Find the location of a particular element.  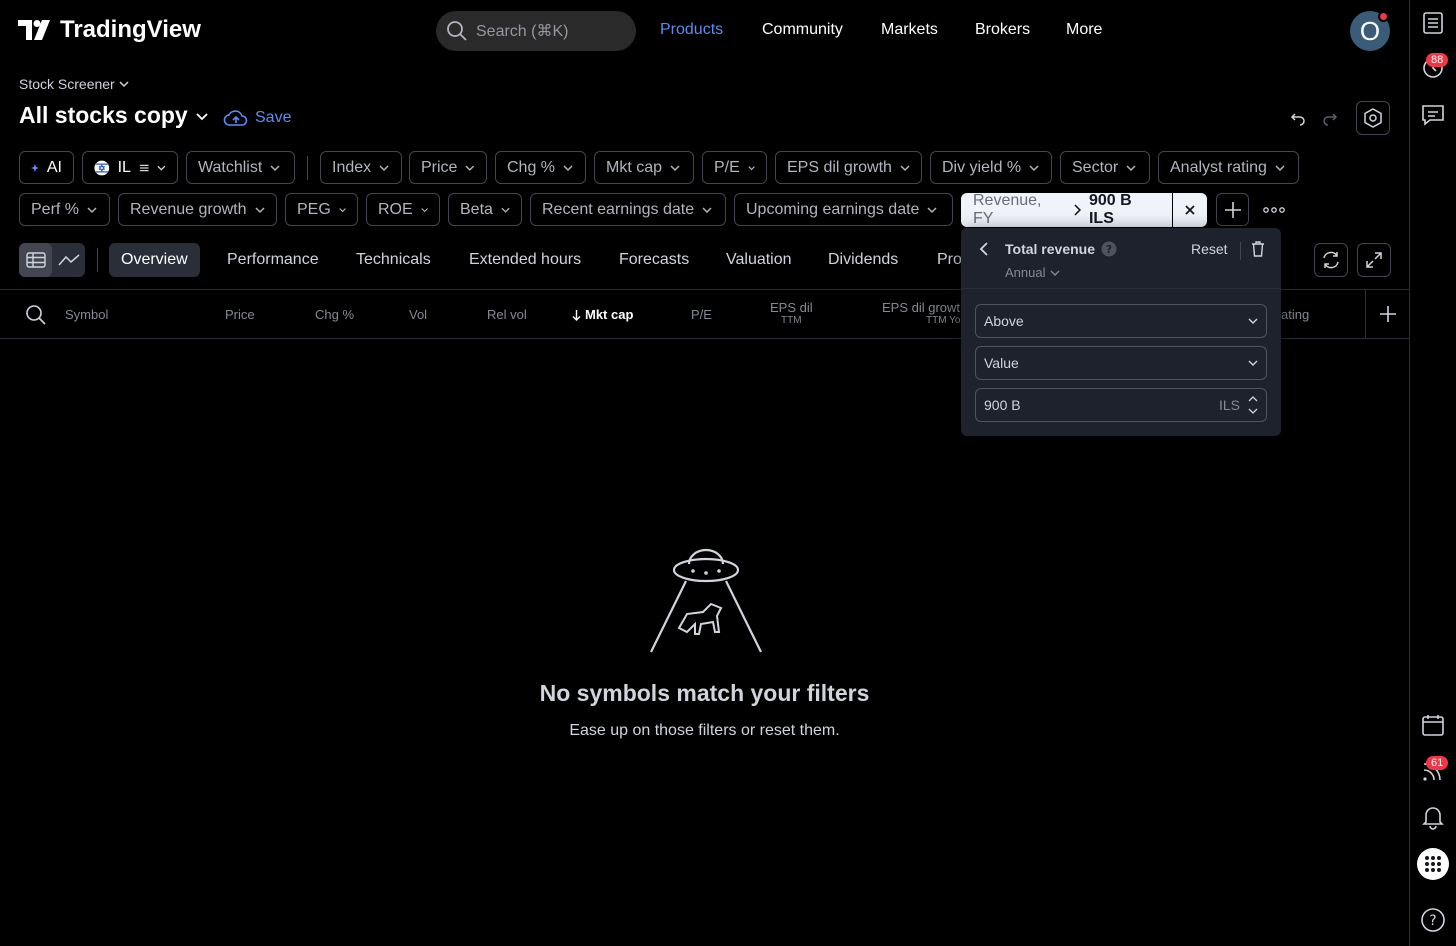

popup-divider is located at coordinates (1121, 288).